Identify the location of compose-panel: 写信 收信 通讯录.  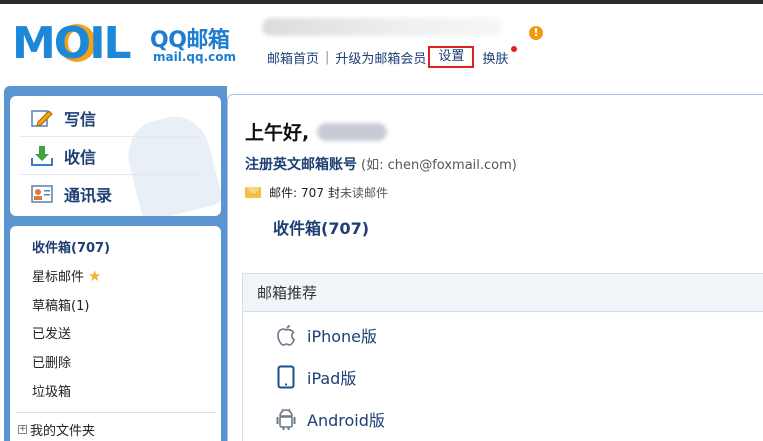
(115, 156).